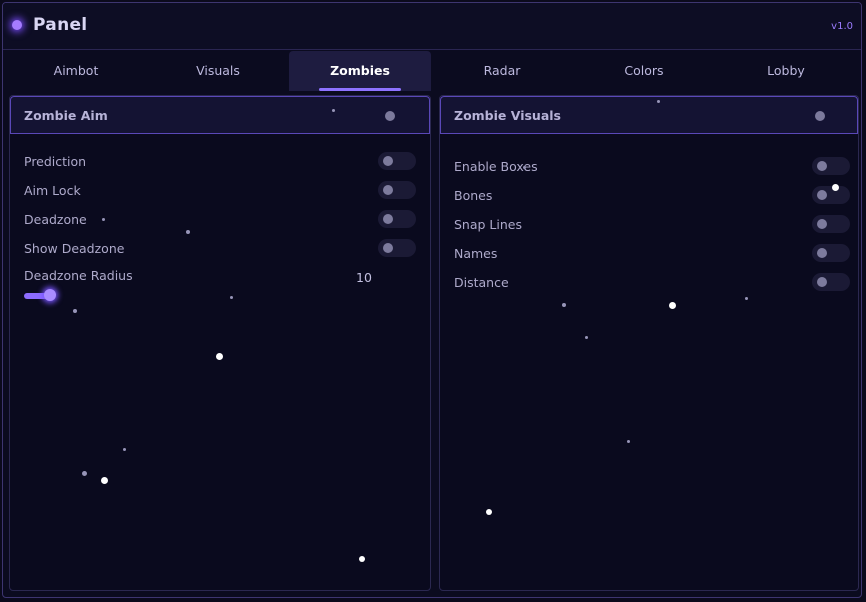 Image resolution: width=866 pixels, height=602 pixels. Describe the element at coordinates (652, 167) in the screenshot. I see `option-enable-boxes: Enable Boxes` at that location.